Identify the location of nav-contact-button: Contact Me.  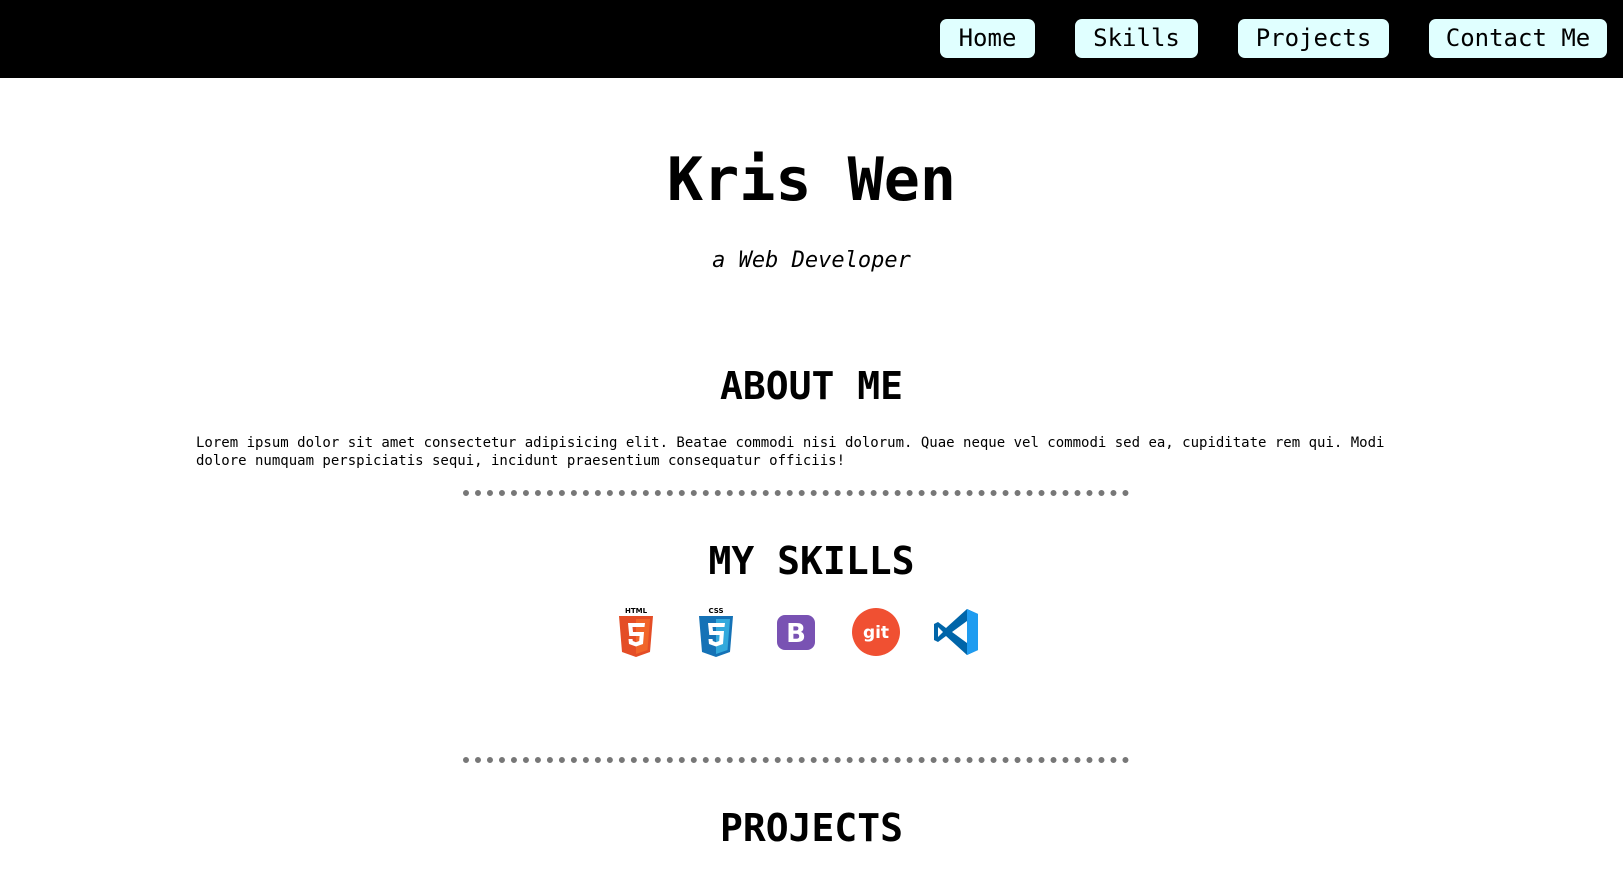
(1518, 38).